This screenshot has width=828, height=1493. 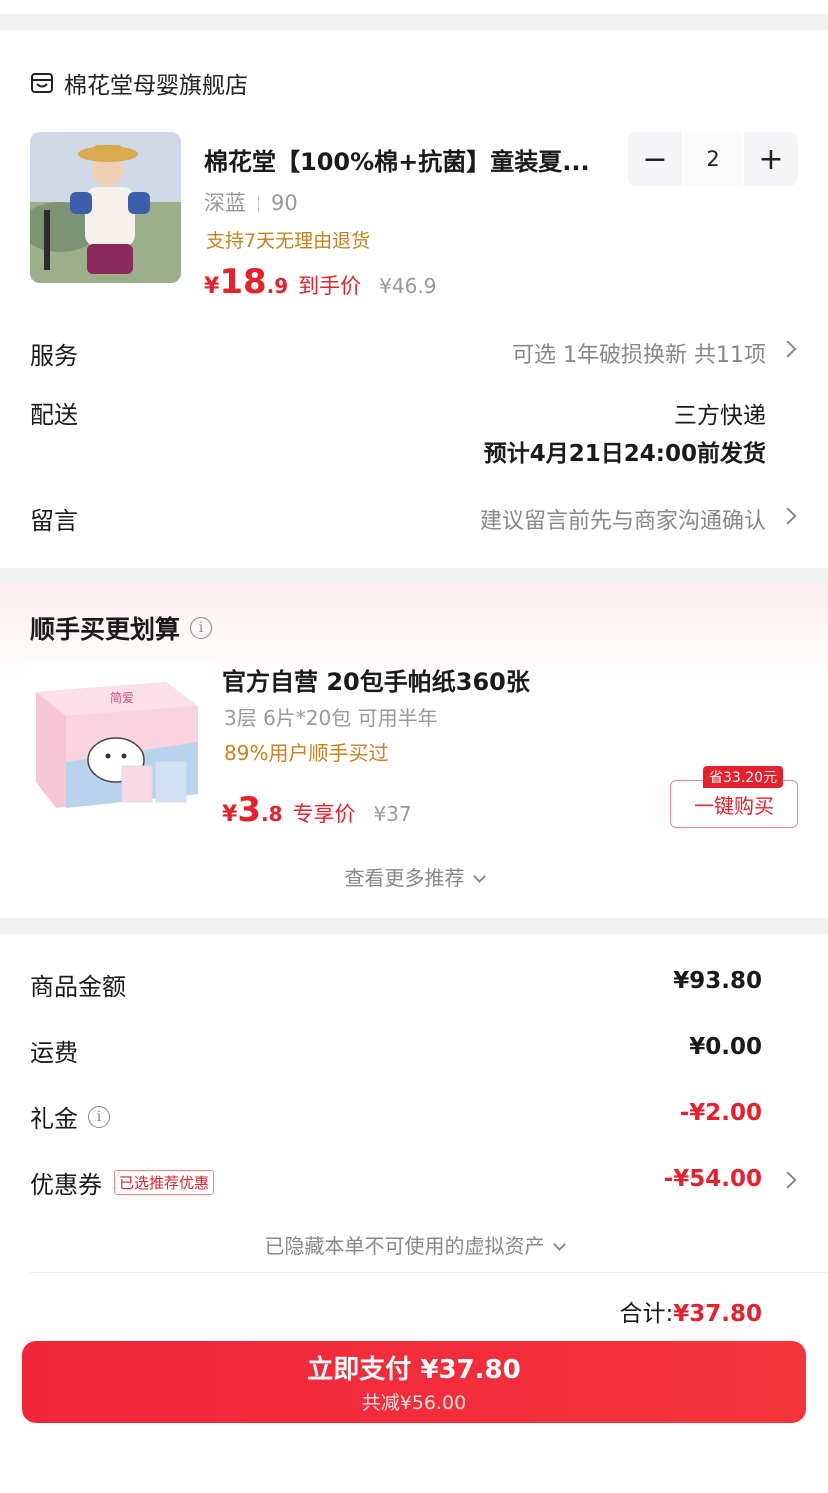 I want to click on more-recommend-link: 查看更多推荐, so click(x=414, y=876).